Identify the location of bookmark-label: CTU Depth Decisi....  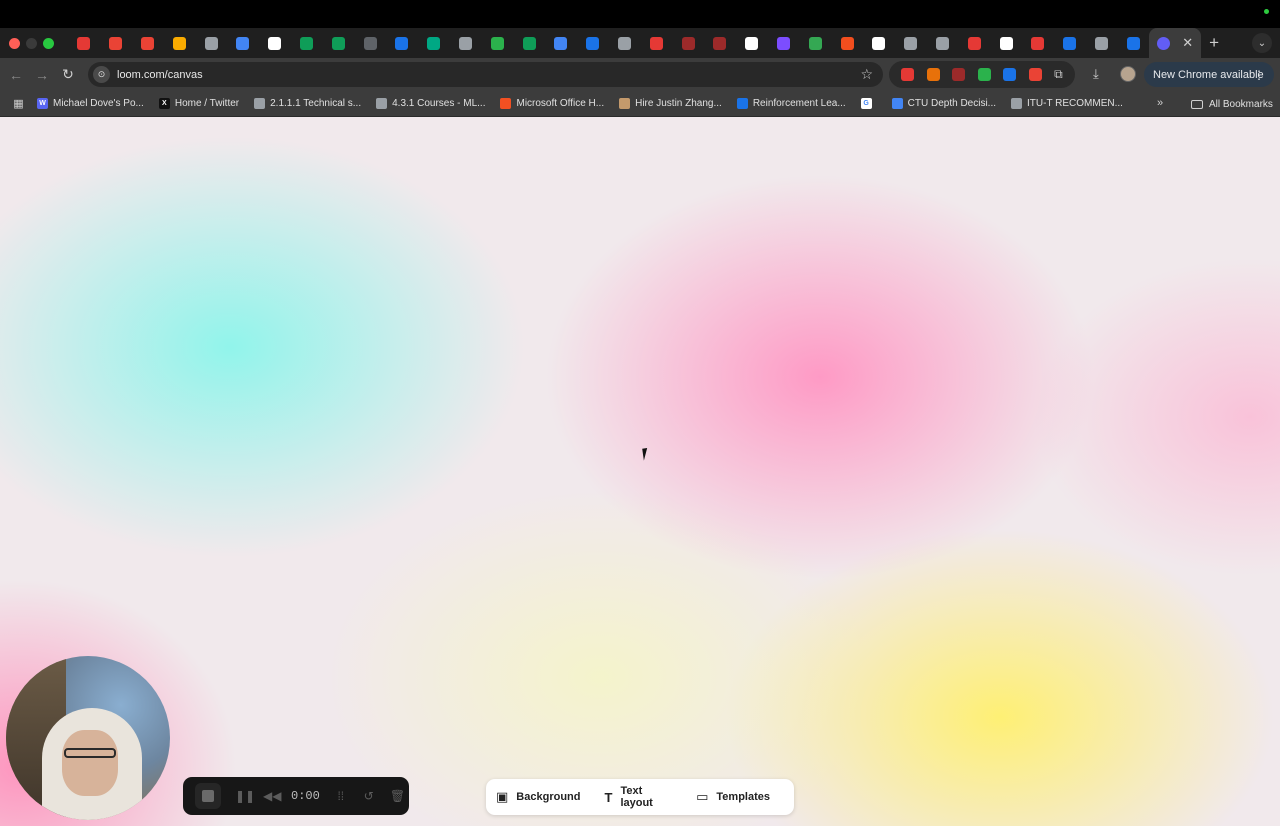
(952, 103).